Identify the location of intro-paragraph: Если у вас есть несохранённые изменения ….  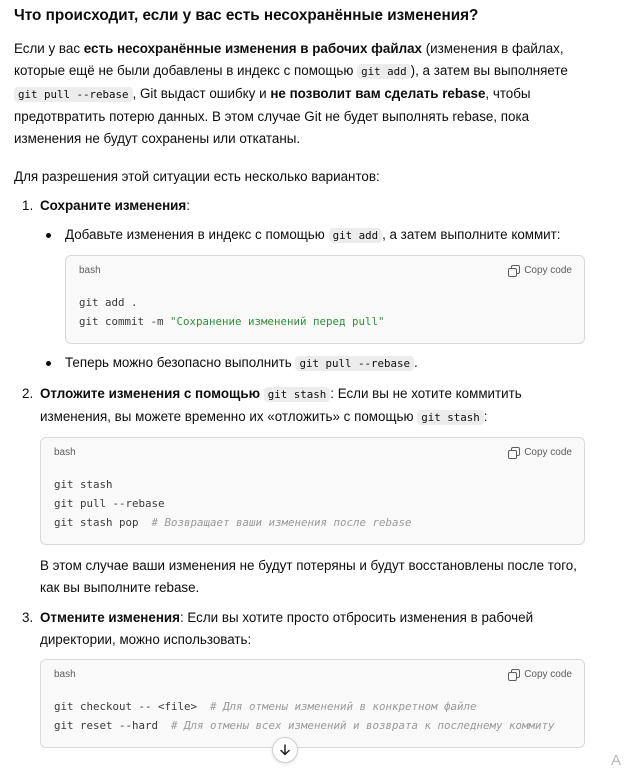
(291, 93).